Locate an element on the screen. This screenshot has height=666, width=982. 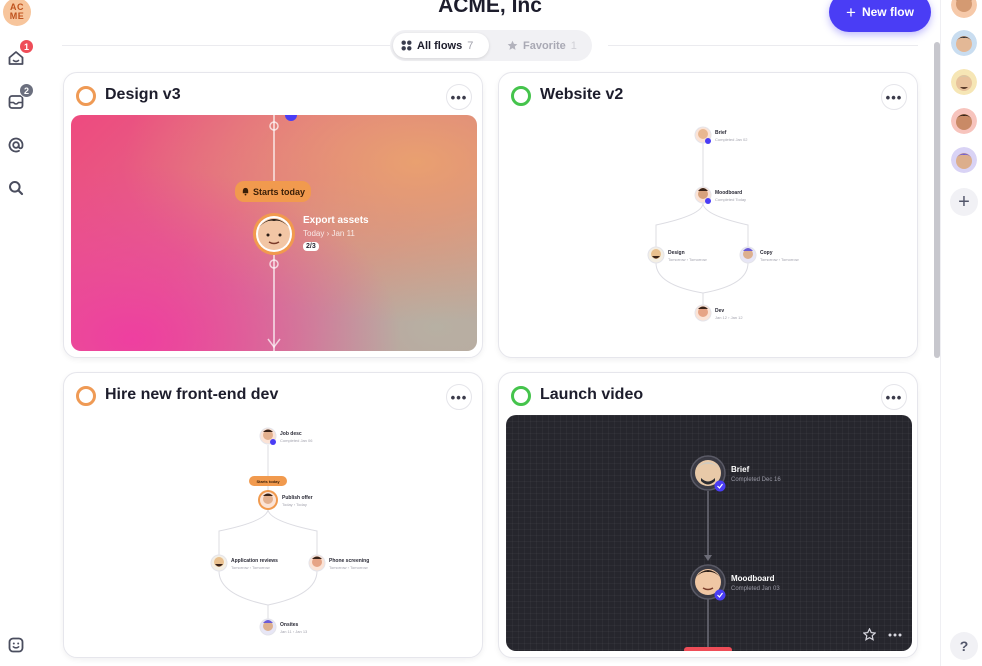
node-sub: Completed Jan 02 is located at coordinates (731, 139).